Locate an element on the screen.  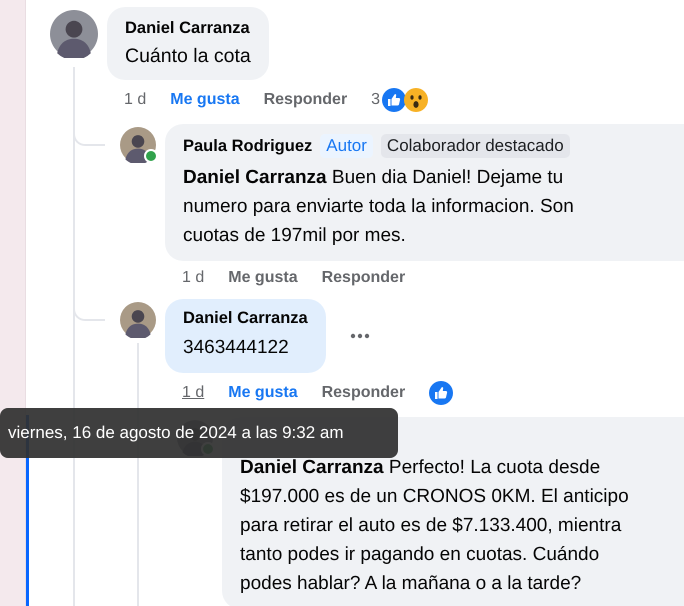
comment-text: Daniel Carranza Perfecto! La cuota desde $197.000 es de un CRONOS 0KM. El anticipo para retirar el auto es de $7.133.400, mientra tanto podes ir pagando en cuotas. Cuándo podes hablar? A la mañana o a la tarde? is located at coordinates (435, 526).